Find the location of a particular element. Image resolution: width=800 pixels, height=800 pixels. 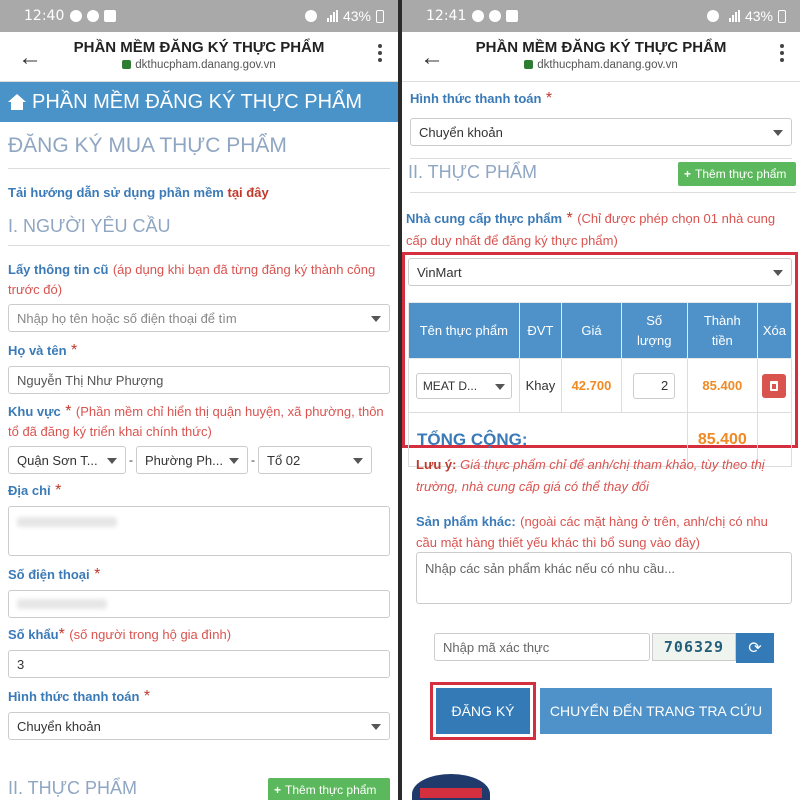

supplier-value: VinMart is located at coordinates (439, 272).